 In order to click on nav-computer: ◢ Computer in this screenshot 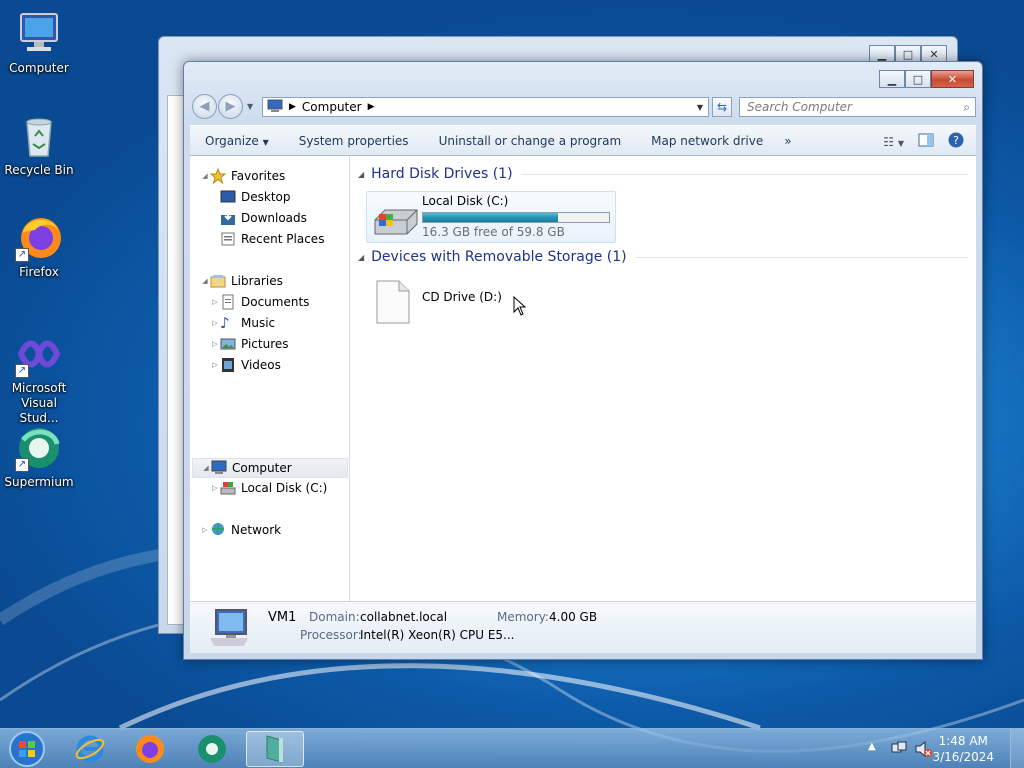, I will do `click(270, 468)`.